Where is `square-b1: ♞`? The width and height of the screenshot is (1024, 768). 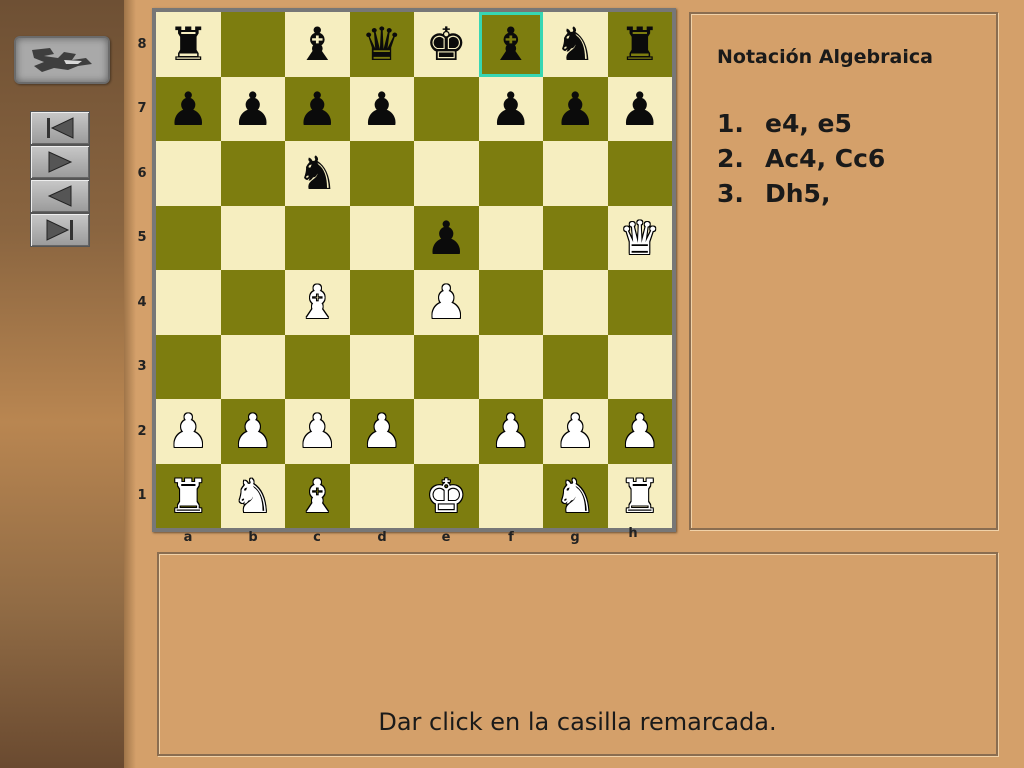 square-b1: ♞ is located at coordinates (252, 495).